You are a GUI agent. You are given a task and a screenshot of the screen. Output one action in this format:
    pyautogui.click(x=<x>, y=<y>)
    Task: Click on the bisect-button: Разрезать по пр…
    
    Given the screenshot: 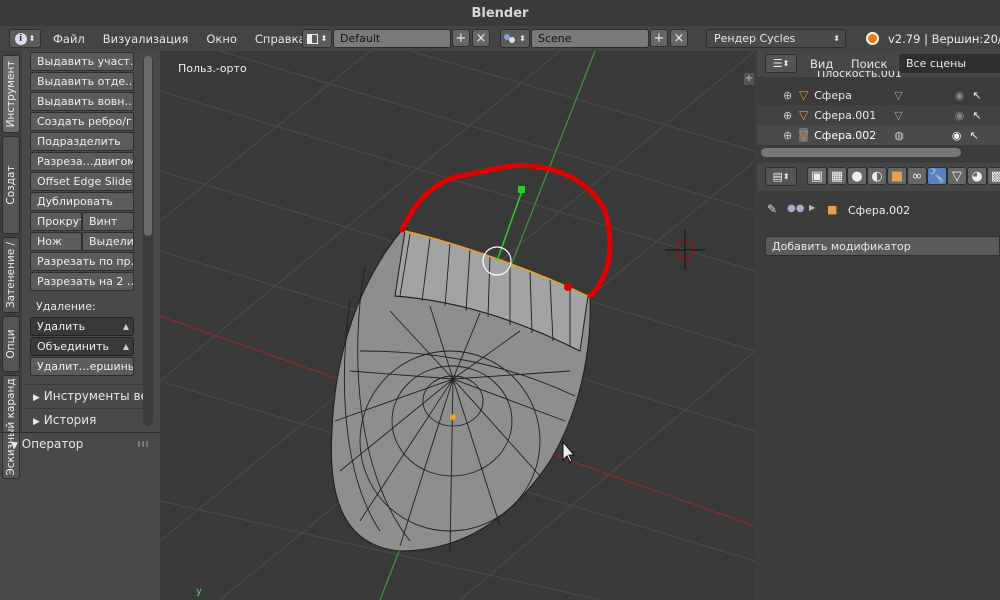 What is the action you would take?
    pyautogui.click(x=82, y=261)
    